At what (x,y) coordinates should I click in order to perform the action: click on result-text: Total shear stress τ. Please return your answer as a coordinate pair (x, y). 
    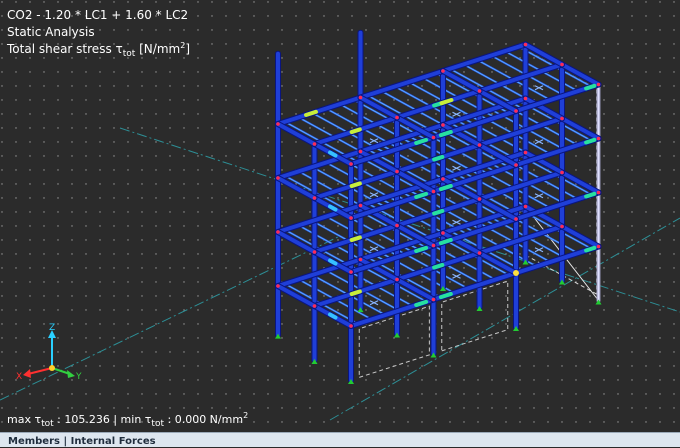
    Looking at the image, I should click on (65, 49).